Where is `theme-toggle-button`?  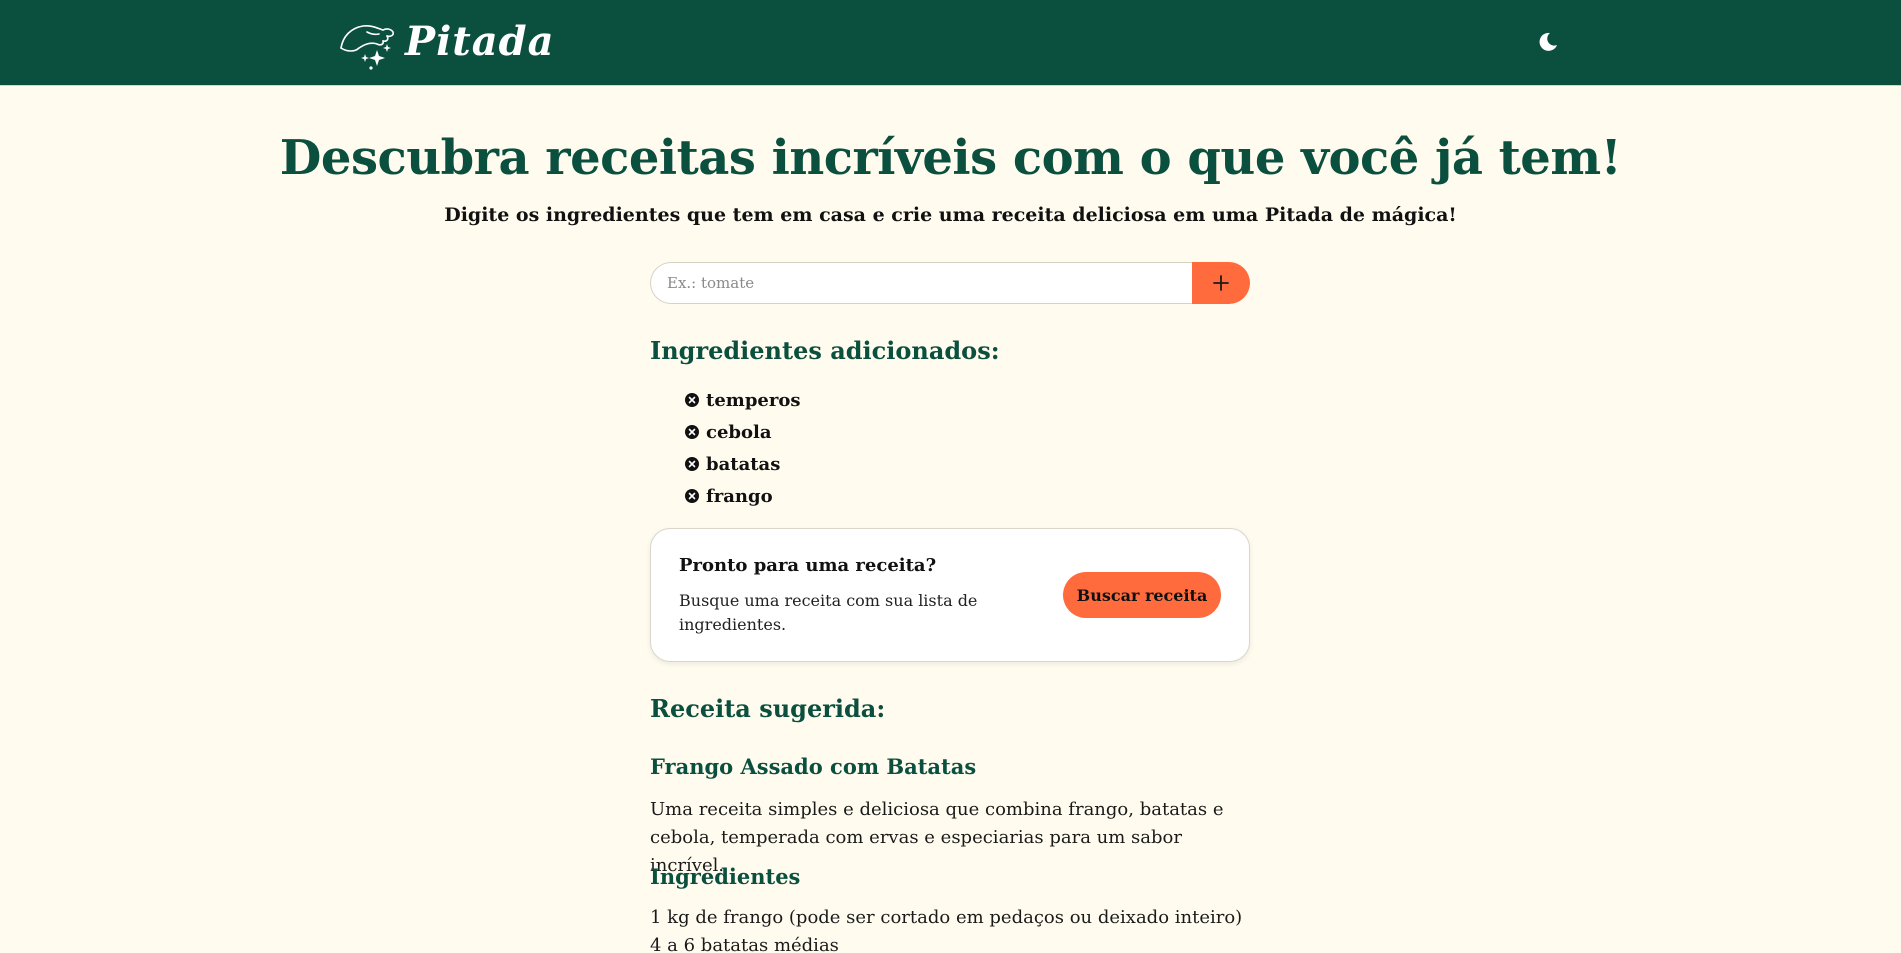 theme-toggle-button is located at coordinates (1548, 42).